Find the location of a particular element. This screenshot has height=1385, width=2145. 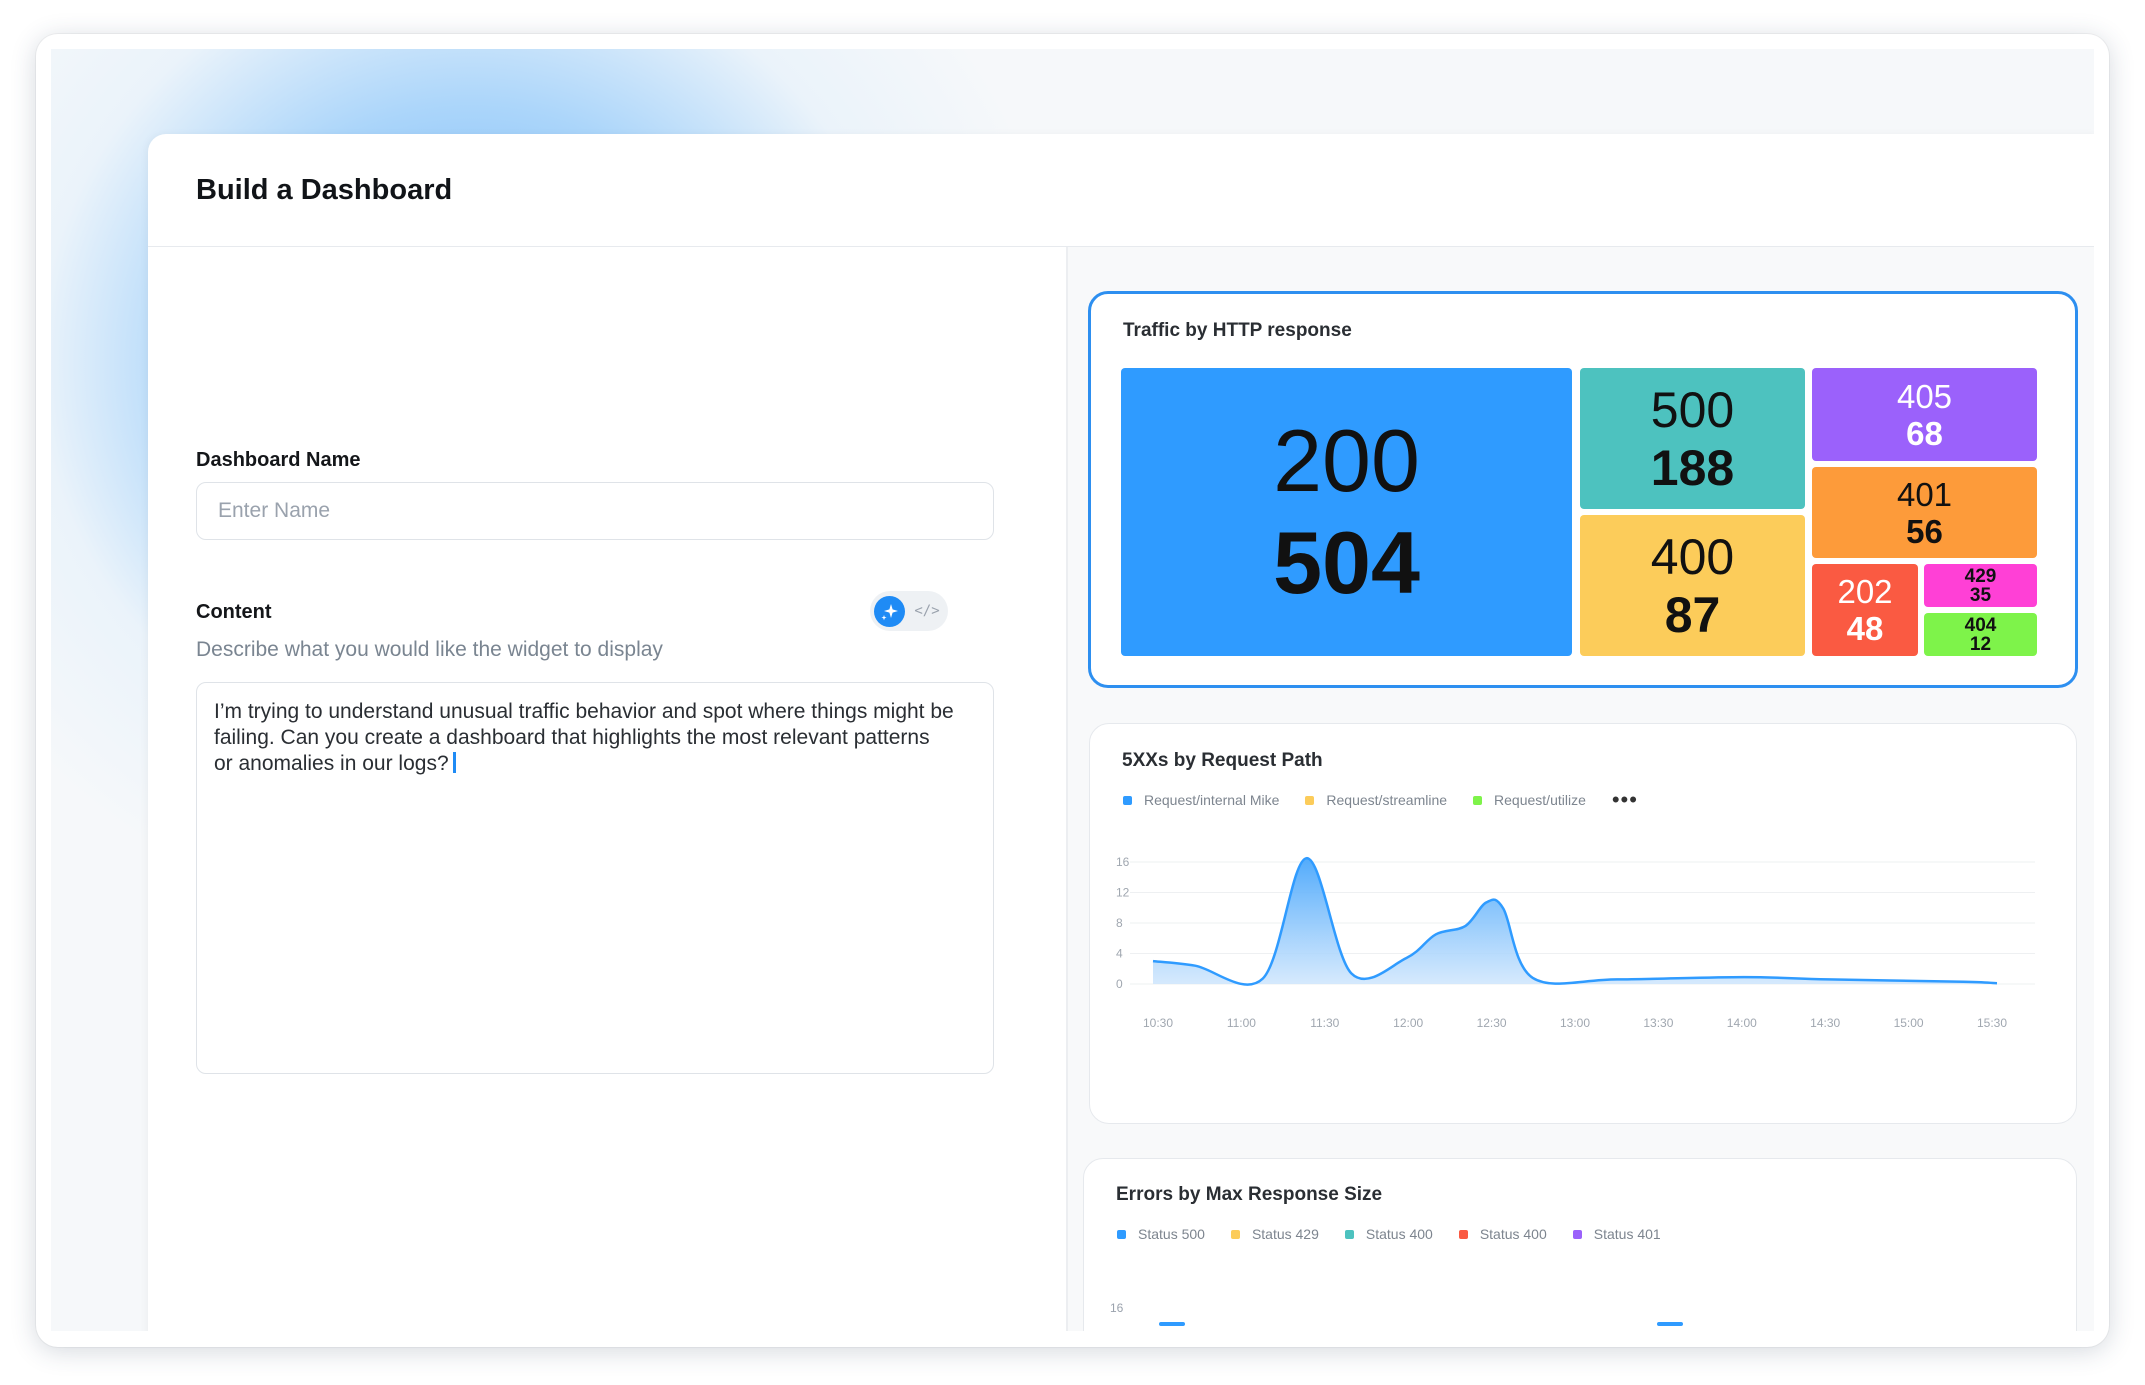

y-tick-label: 0 is located at coordinates (1119, 984).